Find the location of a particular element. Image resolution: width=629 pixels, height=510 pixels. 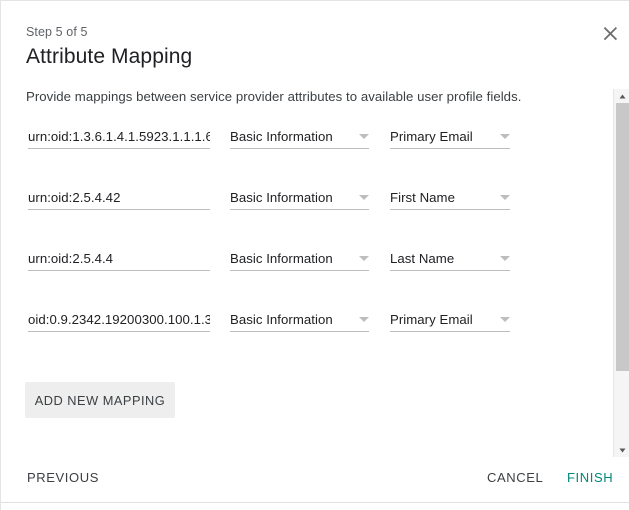

footer-divider is located at coordinates (315, 502).